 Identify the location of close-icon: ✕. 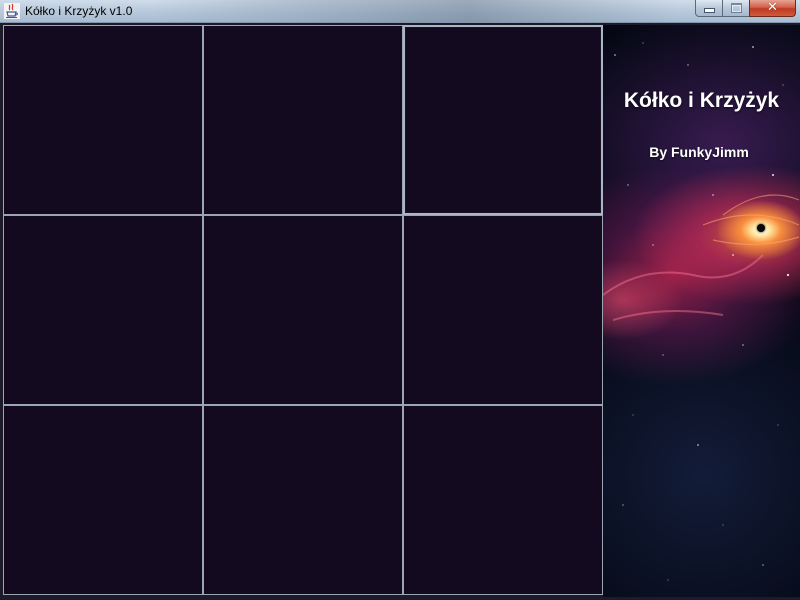
(772, 7).